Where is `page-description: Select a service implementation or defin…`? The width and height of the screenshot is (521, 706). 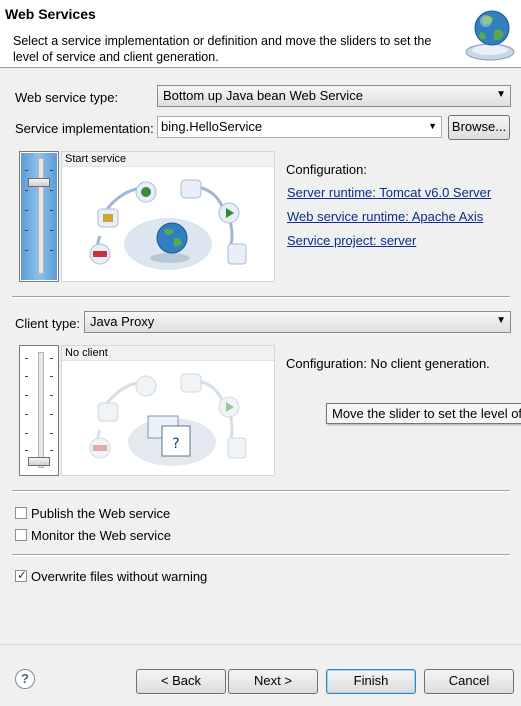
page-description: Select a service implementation or defin… is located at coordinates (222, 49).